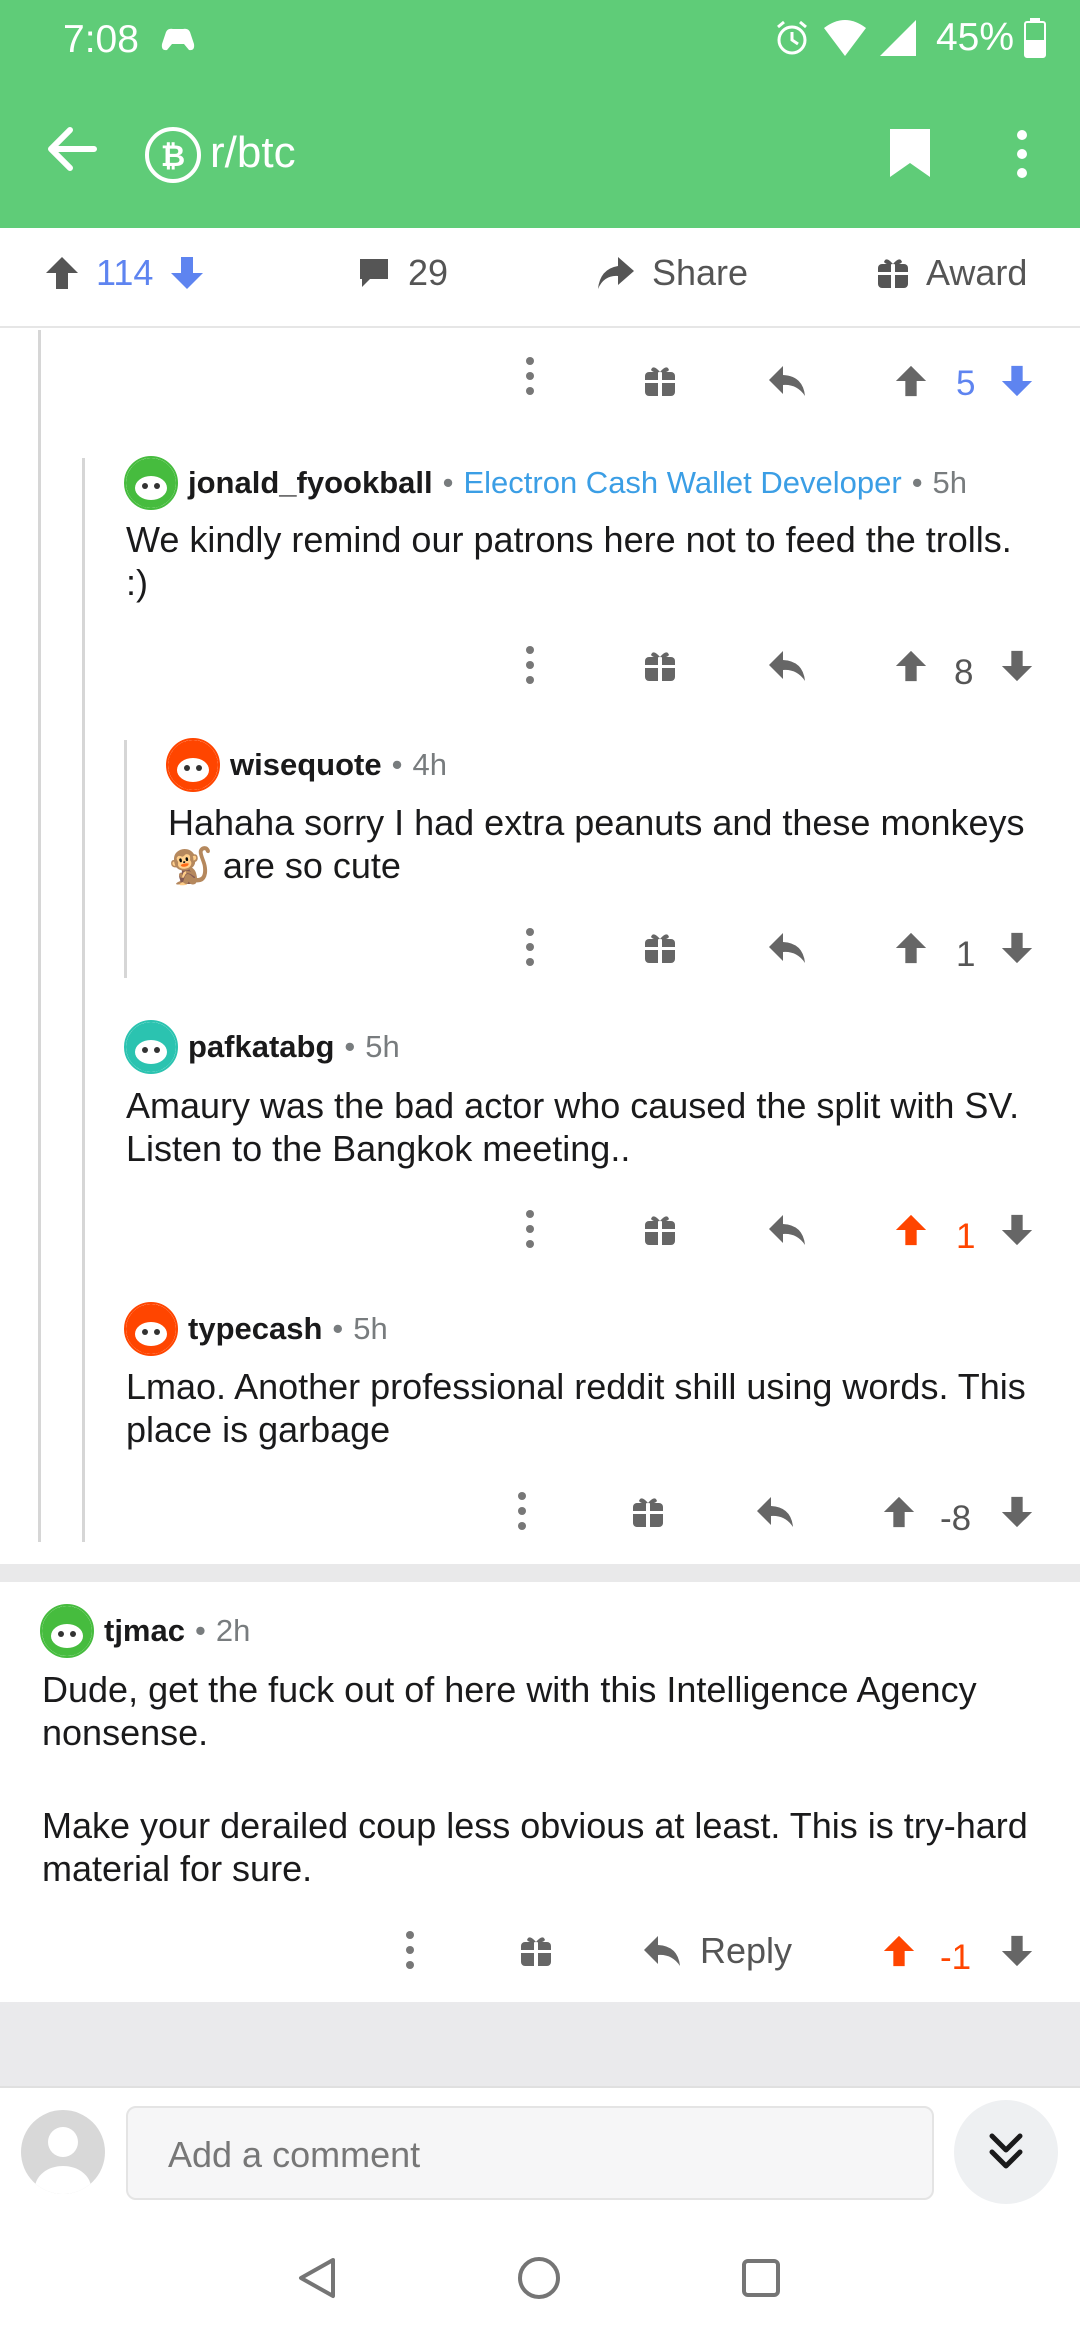 The width and height of the screenshot is (1080, 2340). Describe the element at coordinates (682, 482) in the screenshot. I see `user-flair: Electron Cash Wallet Developer` at that location.